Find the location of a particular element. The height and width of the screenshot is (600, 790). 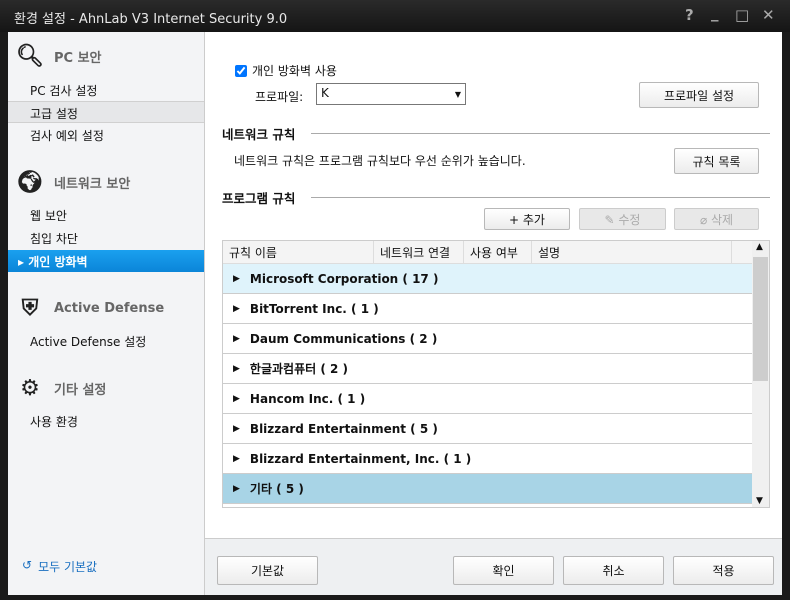

reset-all-link: ↺ 모두 기본값 is located at coordinates (59, 566).